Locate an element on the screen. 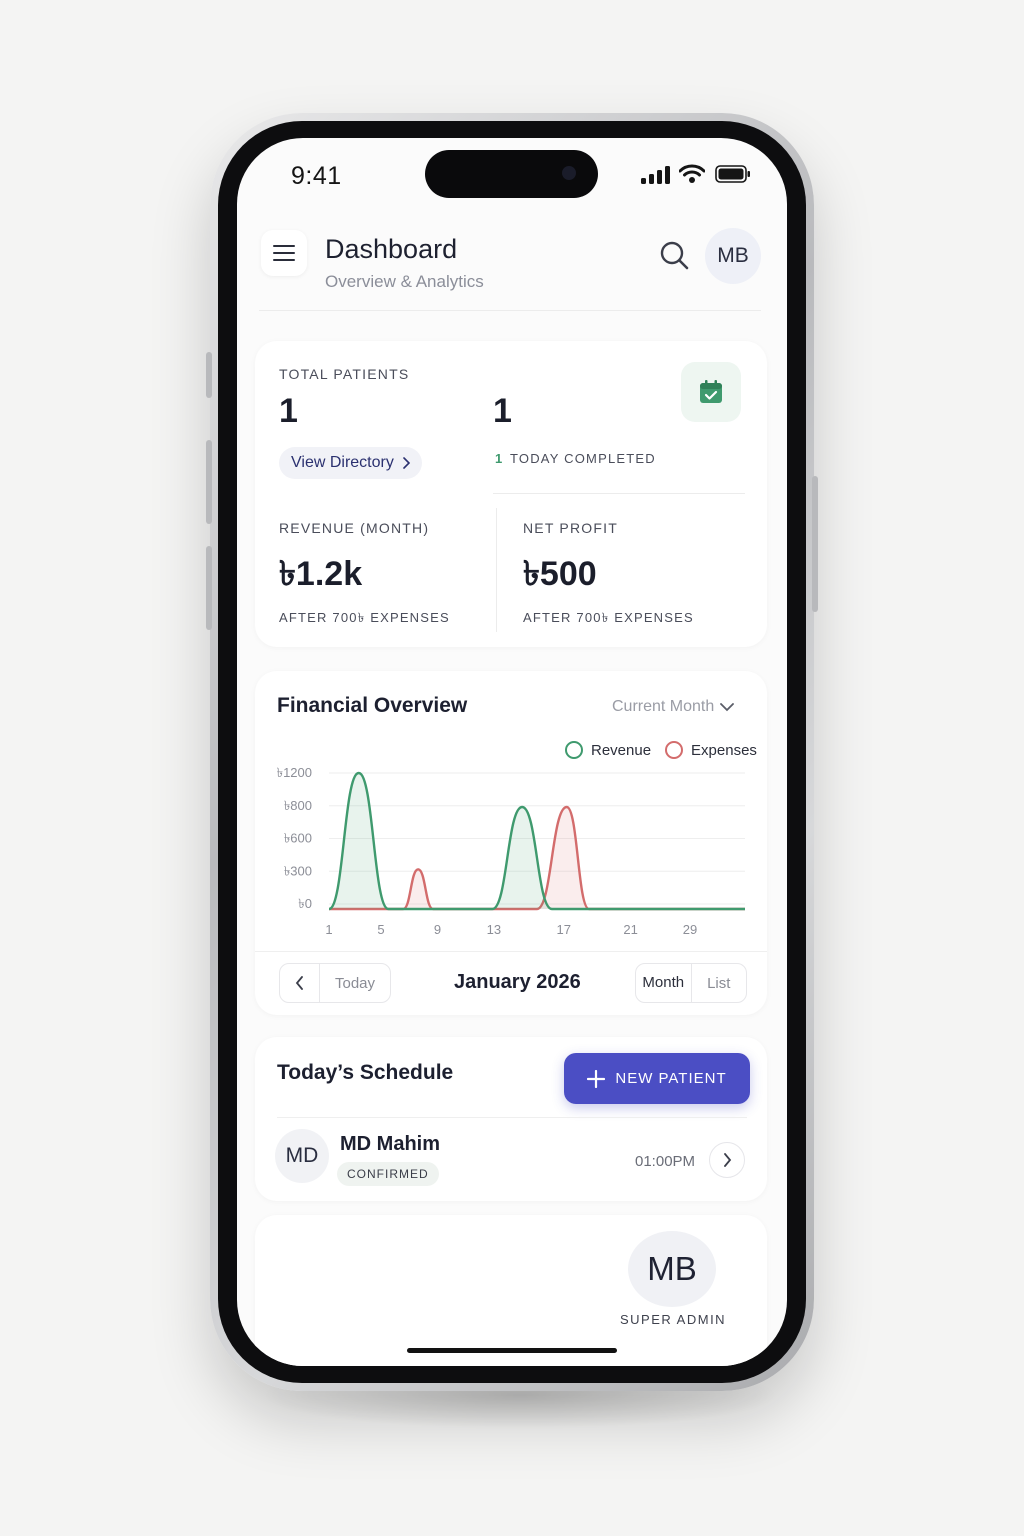 The width and height of the screenshot is (1024, 1536). today-completed-label: TODAY COMPLETED is located at coordinates (583, 458).